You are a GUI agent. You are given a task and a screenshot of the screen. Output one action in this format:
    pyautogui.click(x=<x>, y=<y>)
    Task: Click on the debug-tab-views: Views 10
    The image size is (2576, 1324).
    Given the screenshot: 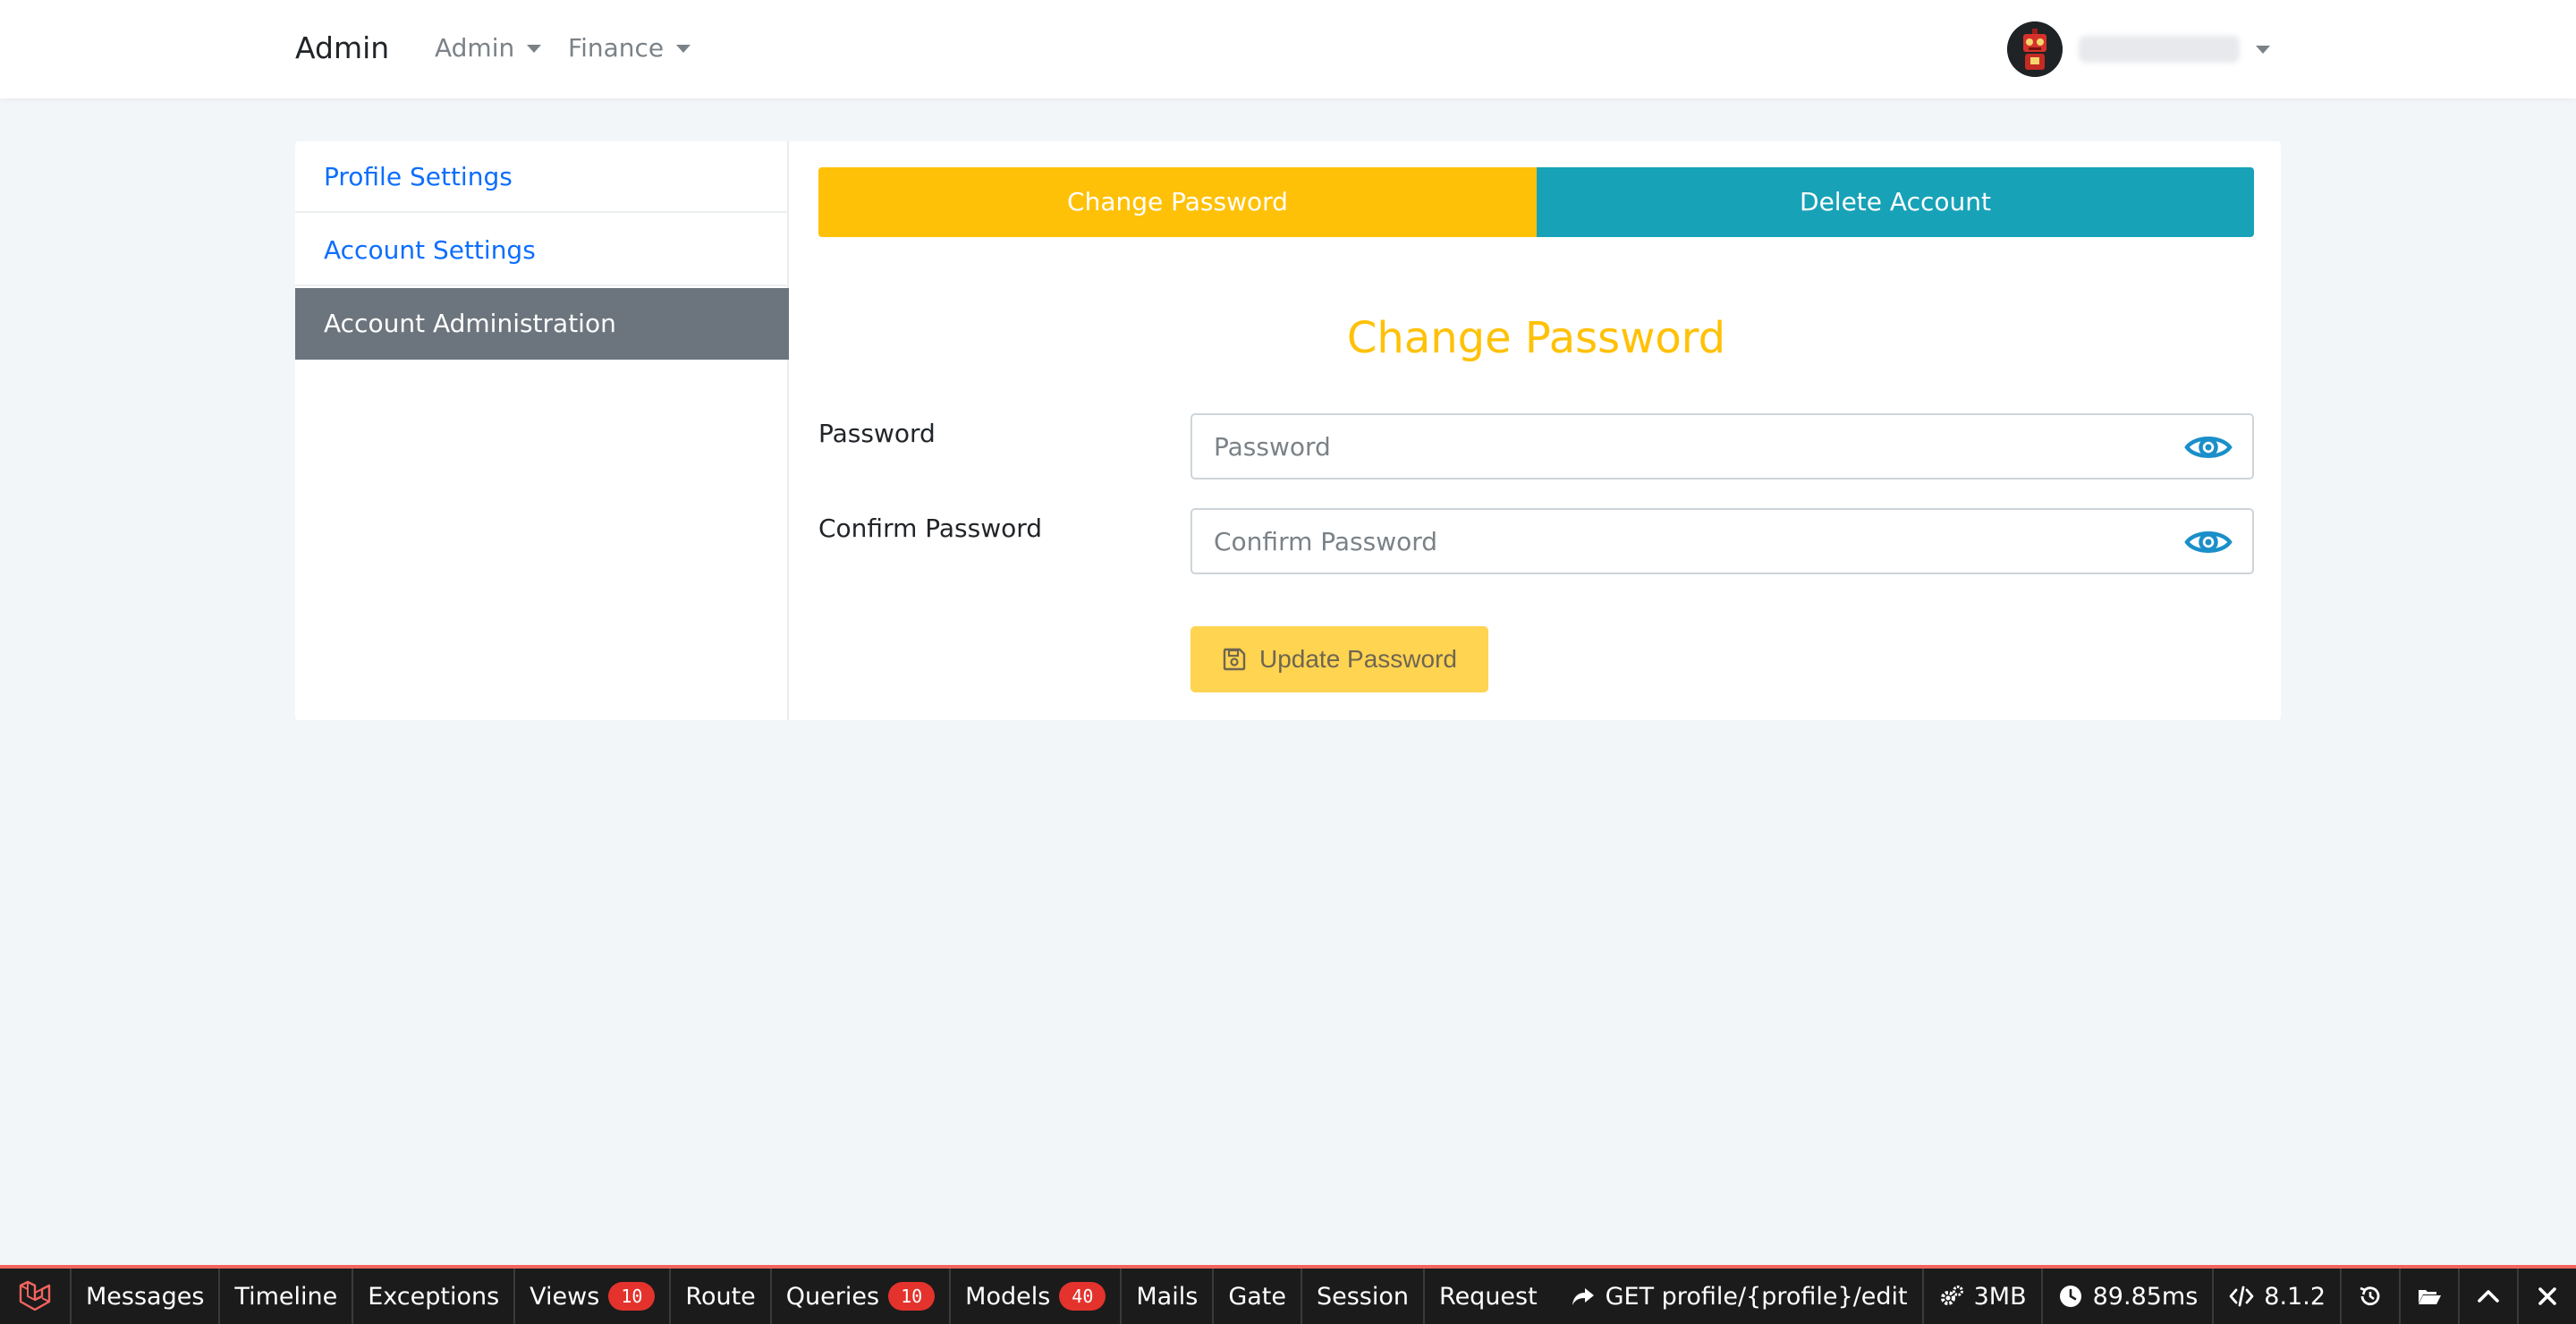 What is the action you would take?
    pyautogui.click(x=593, y=1296)
    